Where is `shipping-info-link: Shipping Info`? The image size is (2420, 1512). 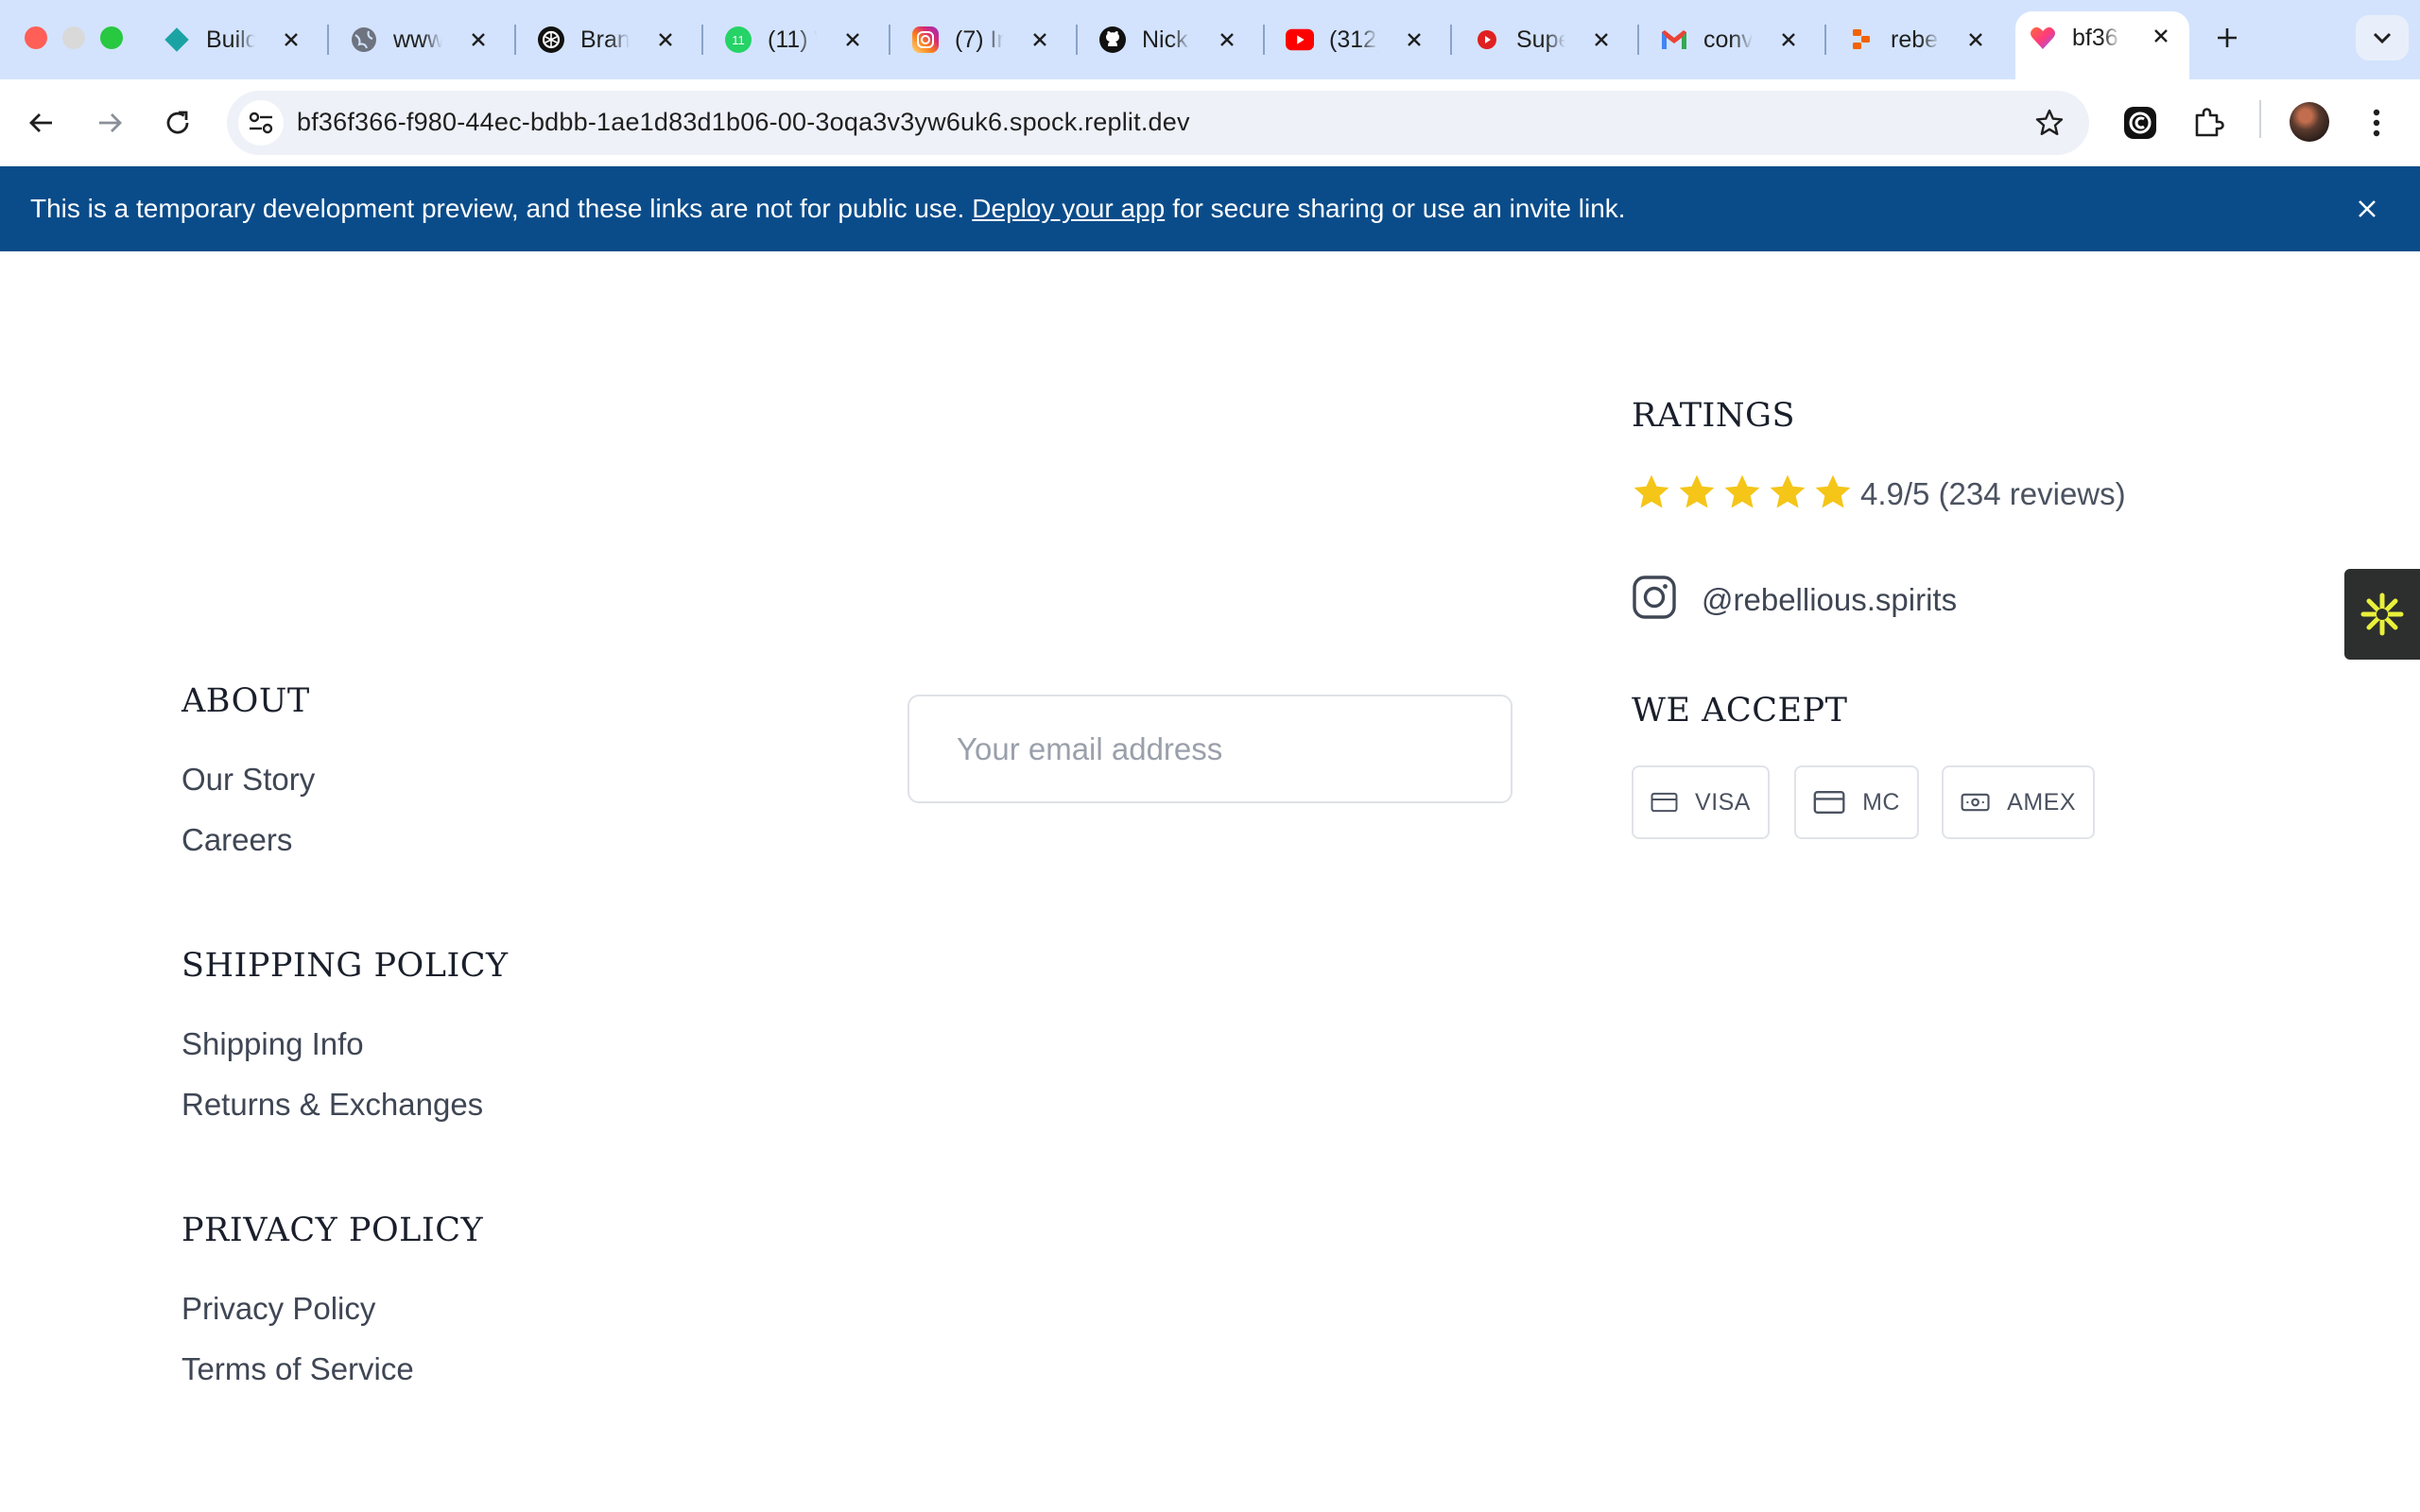
shipping-info-link: Shipping Info is located at coordinates (273, 1044).